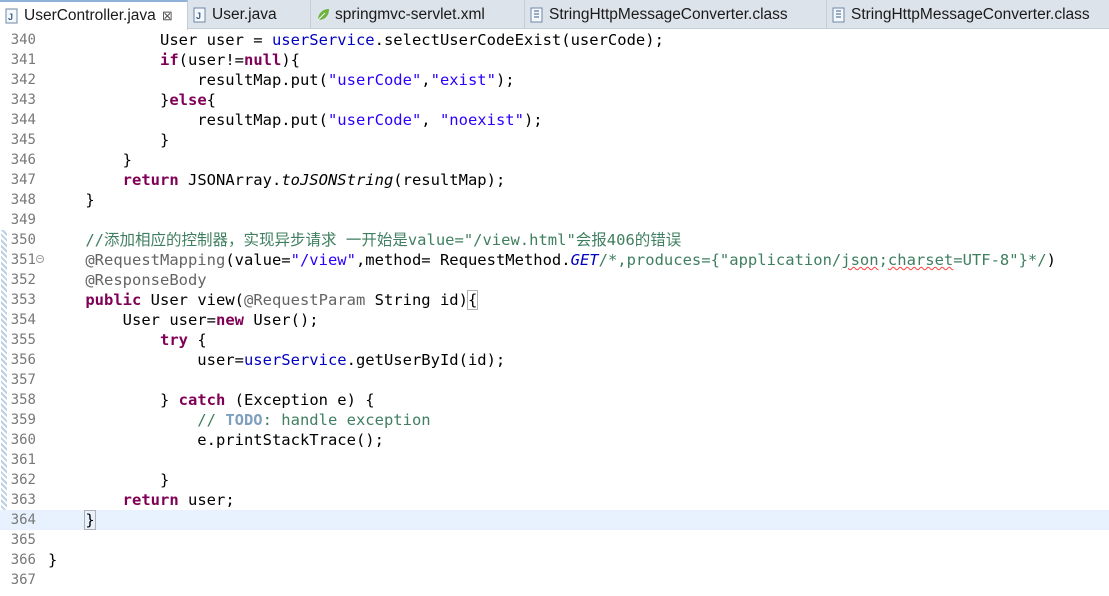 The image size is (1109, 596). I want to click on code-text: resultMap.put("userCode","exist");, so click(281, 80).